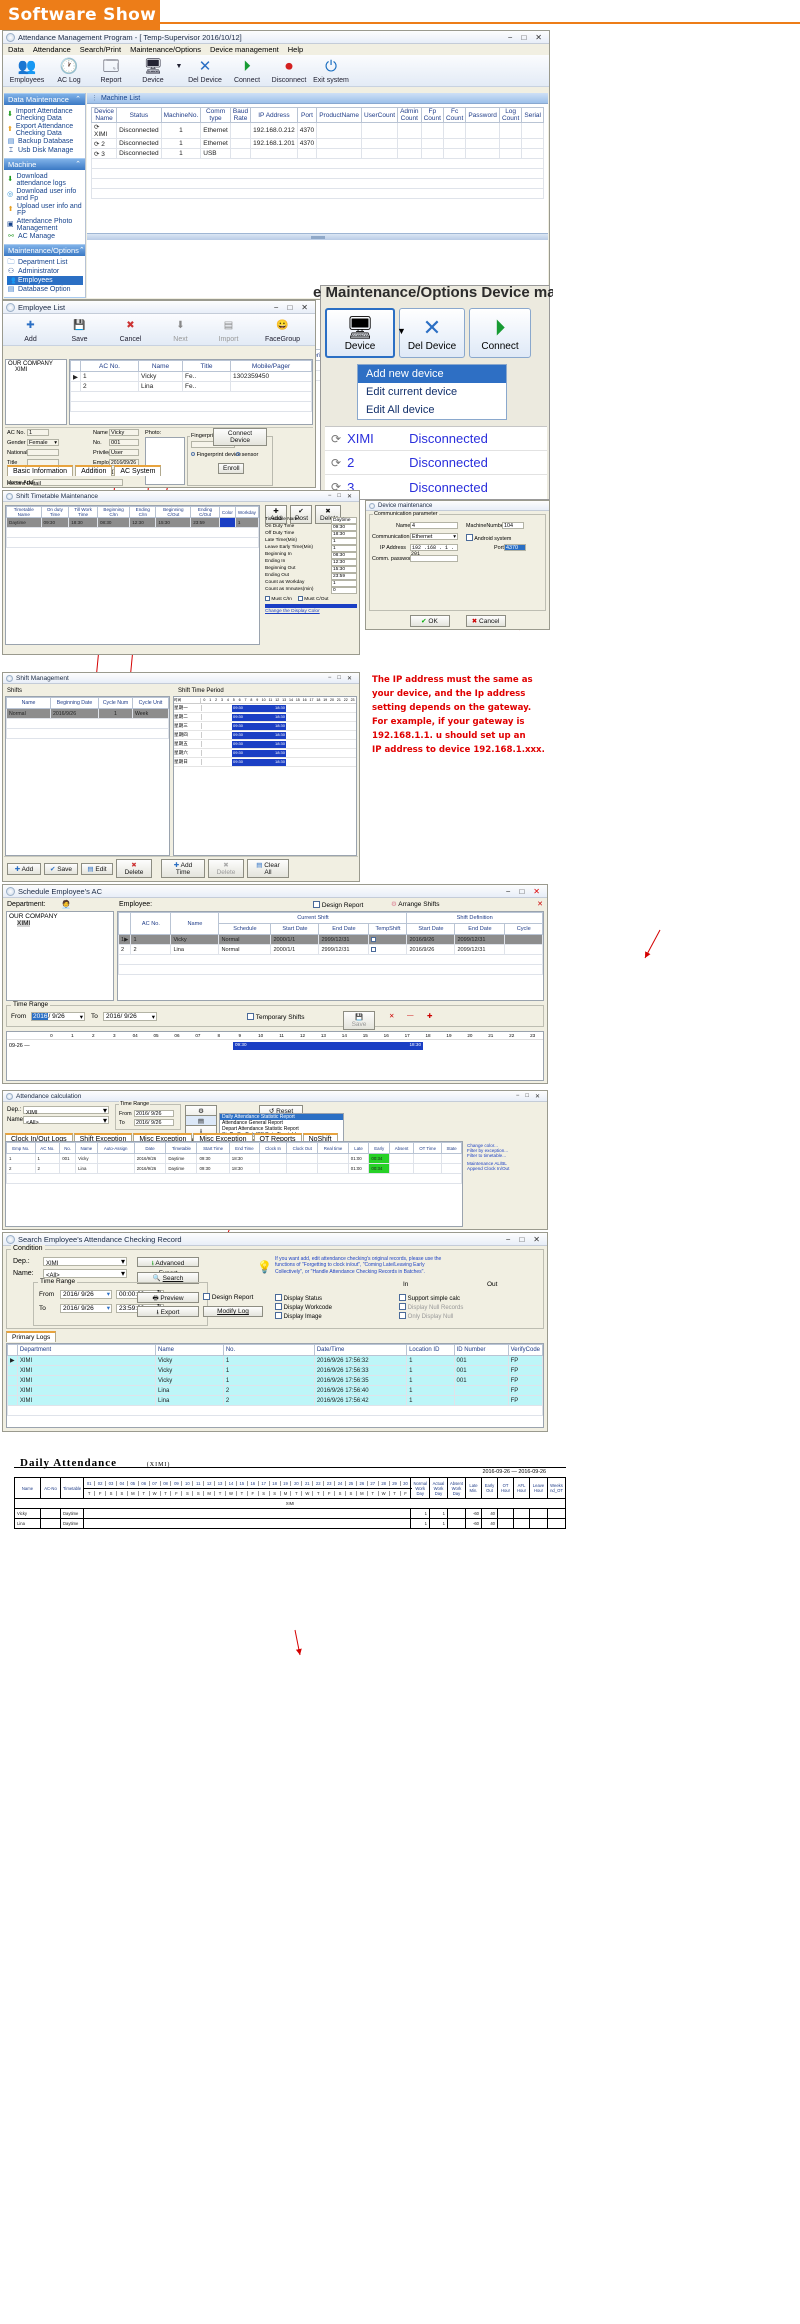 This screenshot has width=800, height=2324. Describe the element at coordinates (134, 868) in the screenshot. I see `delete-button: ✖ Delete` at that location.